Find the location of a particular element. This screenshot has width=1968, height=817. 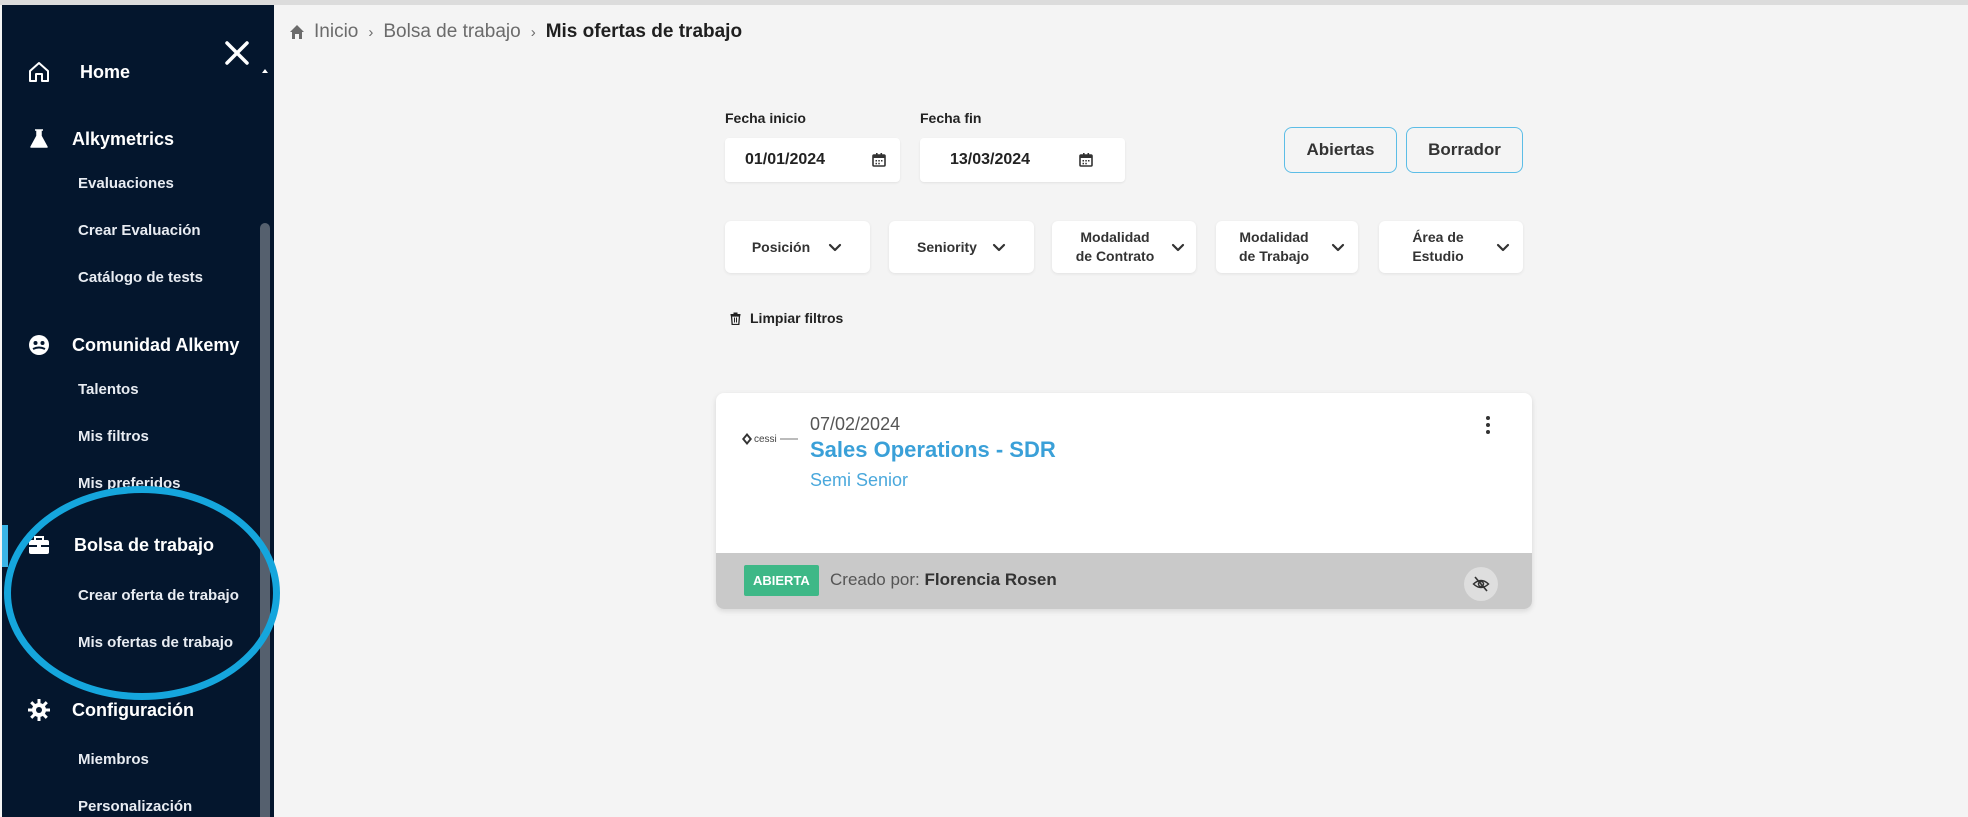

created-by-label: Creado por: is located at coordinates (875, 579).